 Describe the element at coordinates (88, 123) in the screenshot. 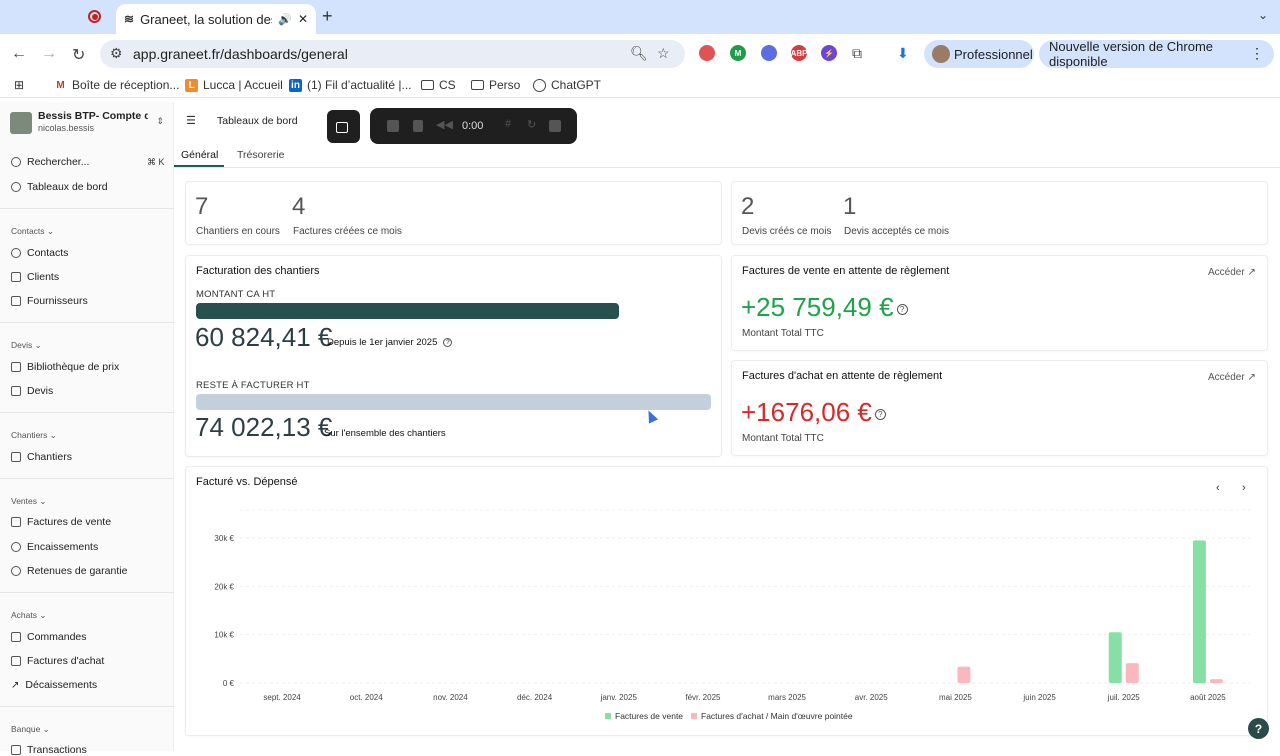

I see `org-switcher: Bessis BTP- Compte d... nicolas.bessis ⇕` at that location.